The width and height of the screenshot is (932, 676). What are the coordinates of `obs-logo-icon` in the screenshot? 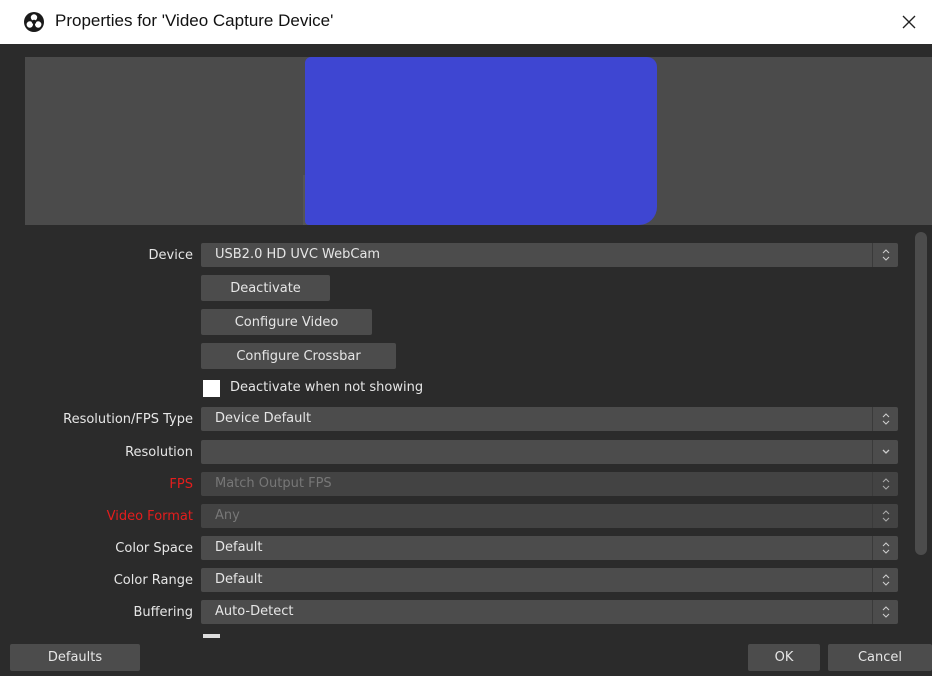 It's located at (34, 22).